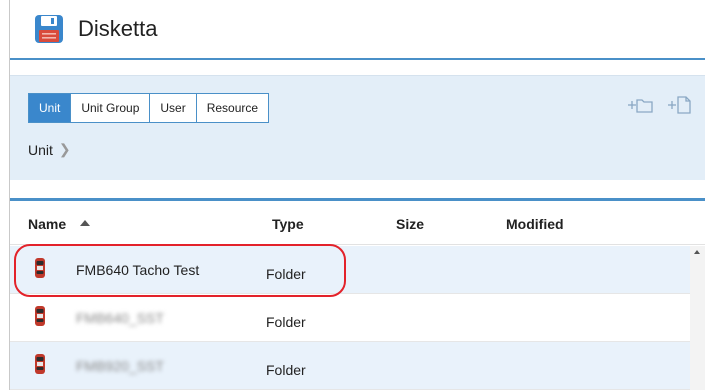 The width and height of the screenshot is (705, 390). What do you see at coordinates (138, 270) in the screenshot?
I see `row-name: FMB640 Tacho Test` at bounding box center [138, 270].